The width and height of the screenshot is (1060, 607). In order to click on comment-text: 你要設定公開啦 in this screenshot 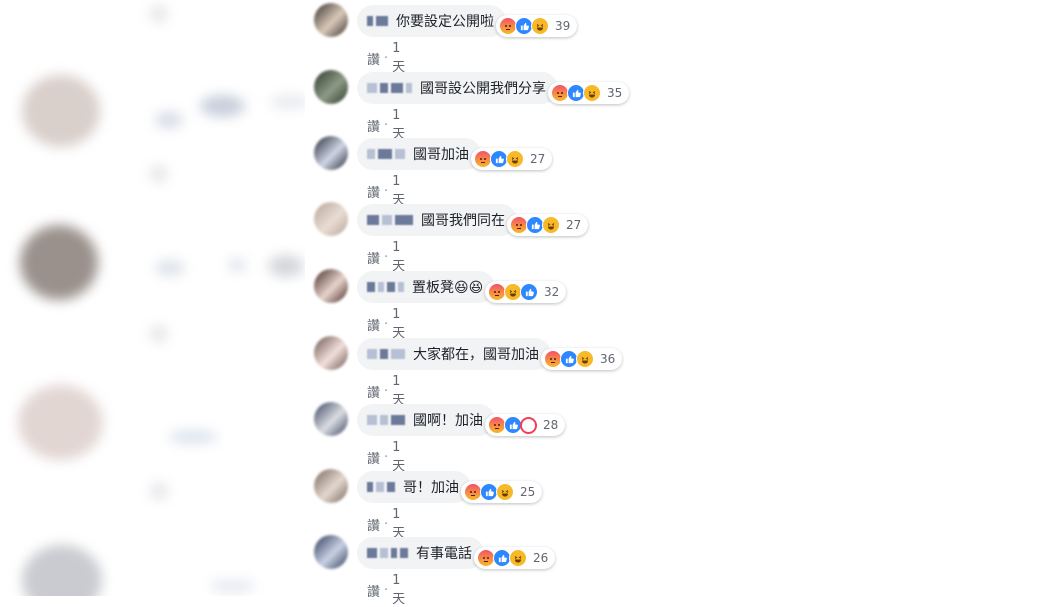, I will do `click(445, 22)`.